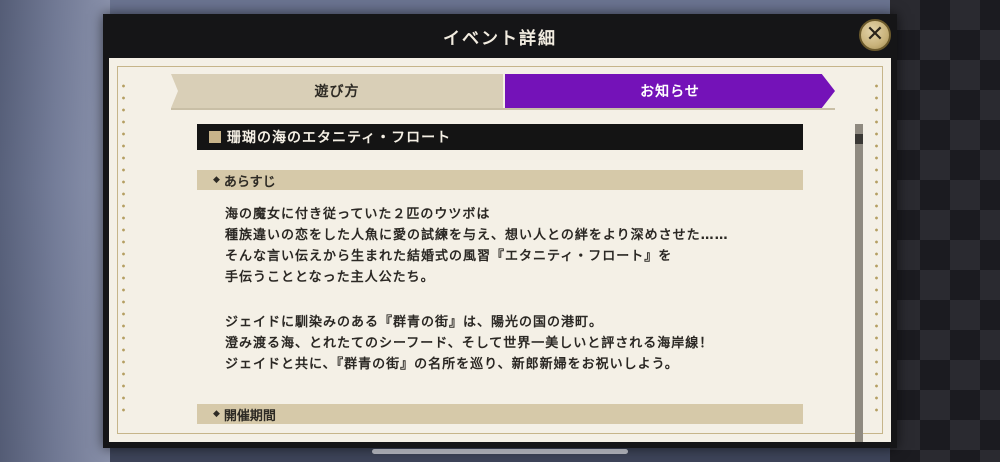 The image size is (1000, 462). Describe the element at coordinates (500, 180) in the screenshot. I see `synopsis-section-header: ◆ あらすじ` at that location.